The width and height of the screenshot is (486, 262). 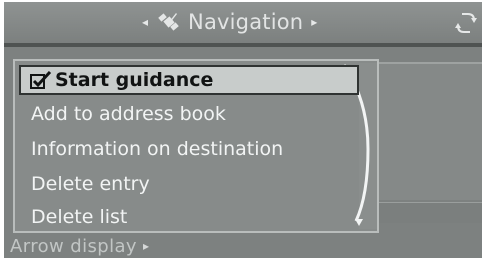 What do you see at coordinates (90, 184) in the screenshot?
I see `menu-item-label: Delete entry` at bounding box center [90, 184].